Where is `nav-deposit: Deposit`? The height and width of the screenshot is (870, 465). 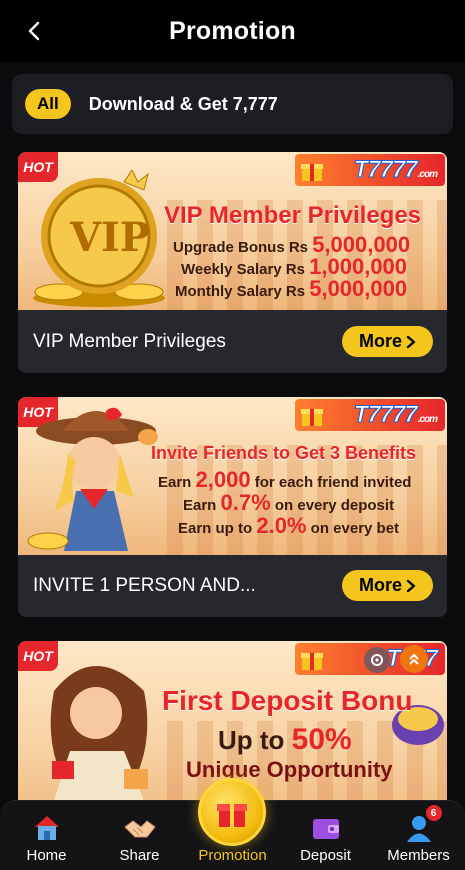 nav-deposit: Deposit is located at coordinates (325, 837).